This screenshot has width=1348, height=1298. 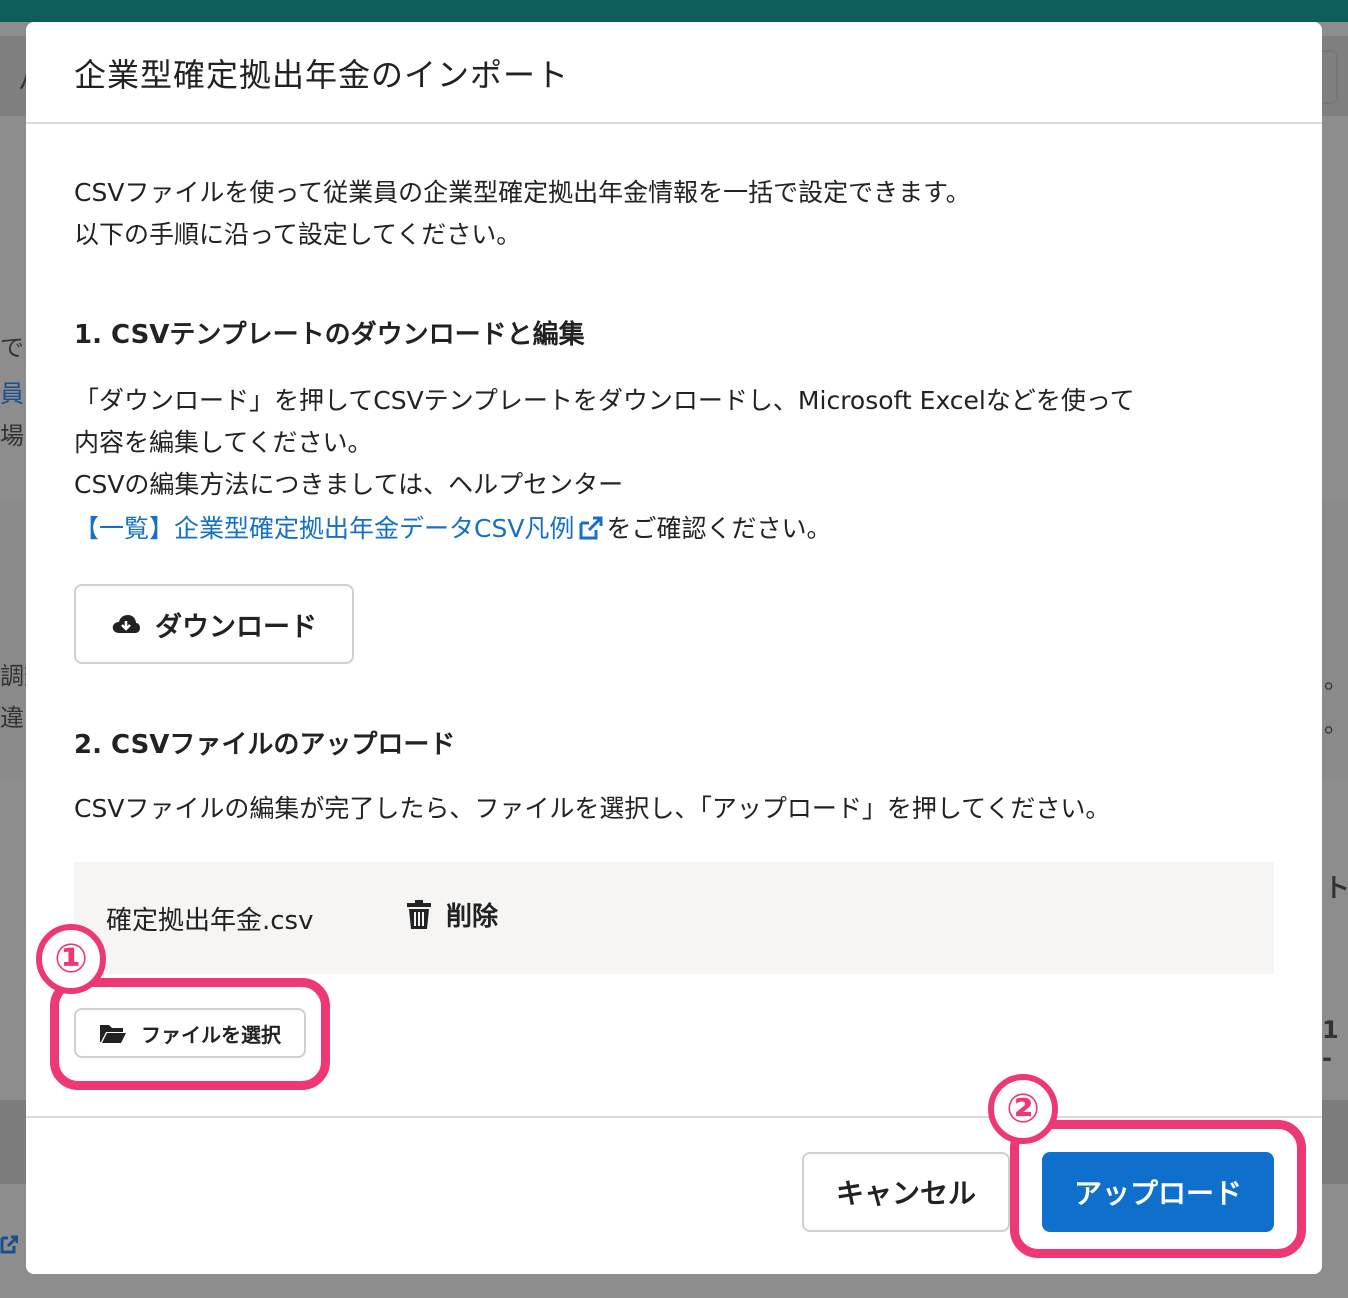 I want to click on callout-highlight-upload, so click(x=1158, y=1189).